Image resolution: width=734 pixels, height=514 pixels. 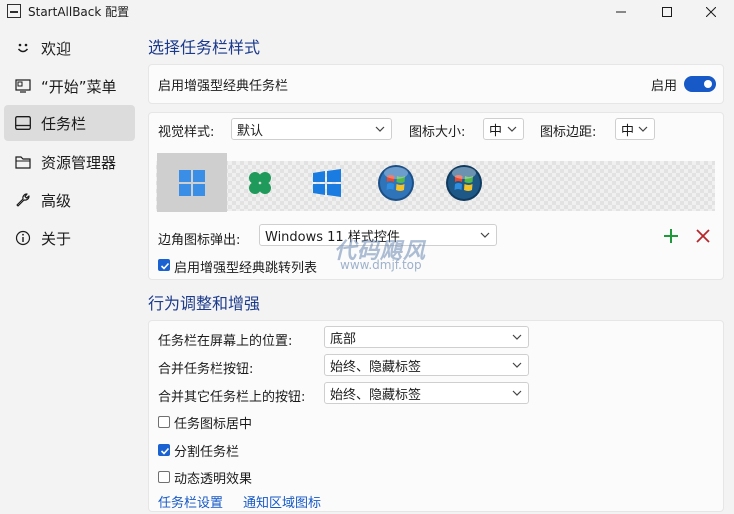 I want to click on windows7-orb-icon, so click(x=396, y=182).